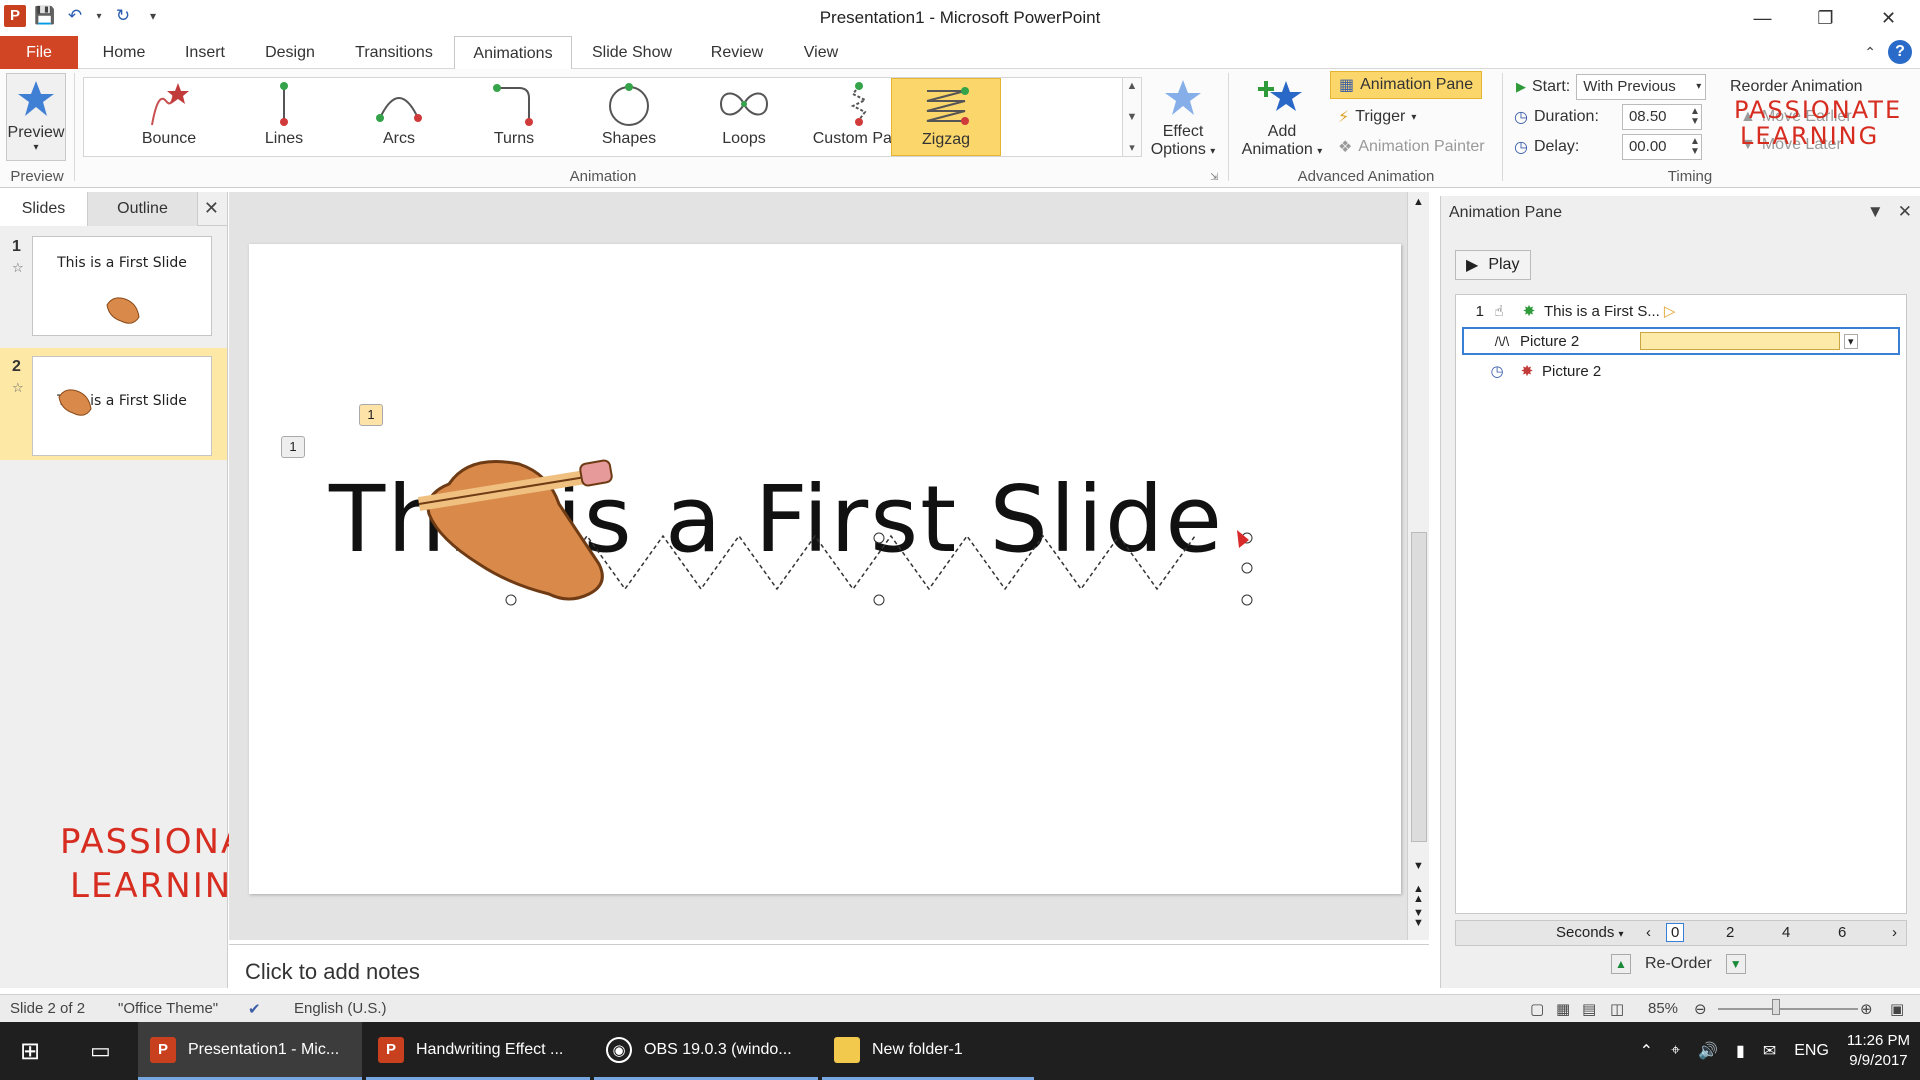 This screenshot has width=1920, height=1080. I want to click on battery-icon: ▮, so click(1740, 1051).